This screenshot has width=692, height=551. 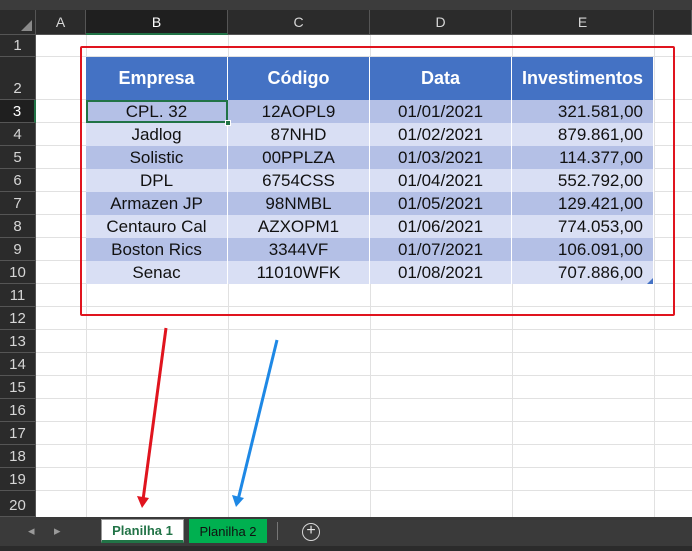 What do you see at coordinates (143, 502) in the screenshot?
I see `red-arrow-head-icon` at bounding box center [143, 502].